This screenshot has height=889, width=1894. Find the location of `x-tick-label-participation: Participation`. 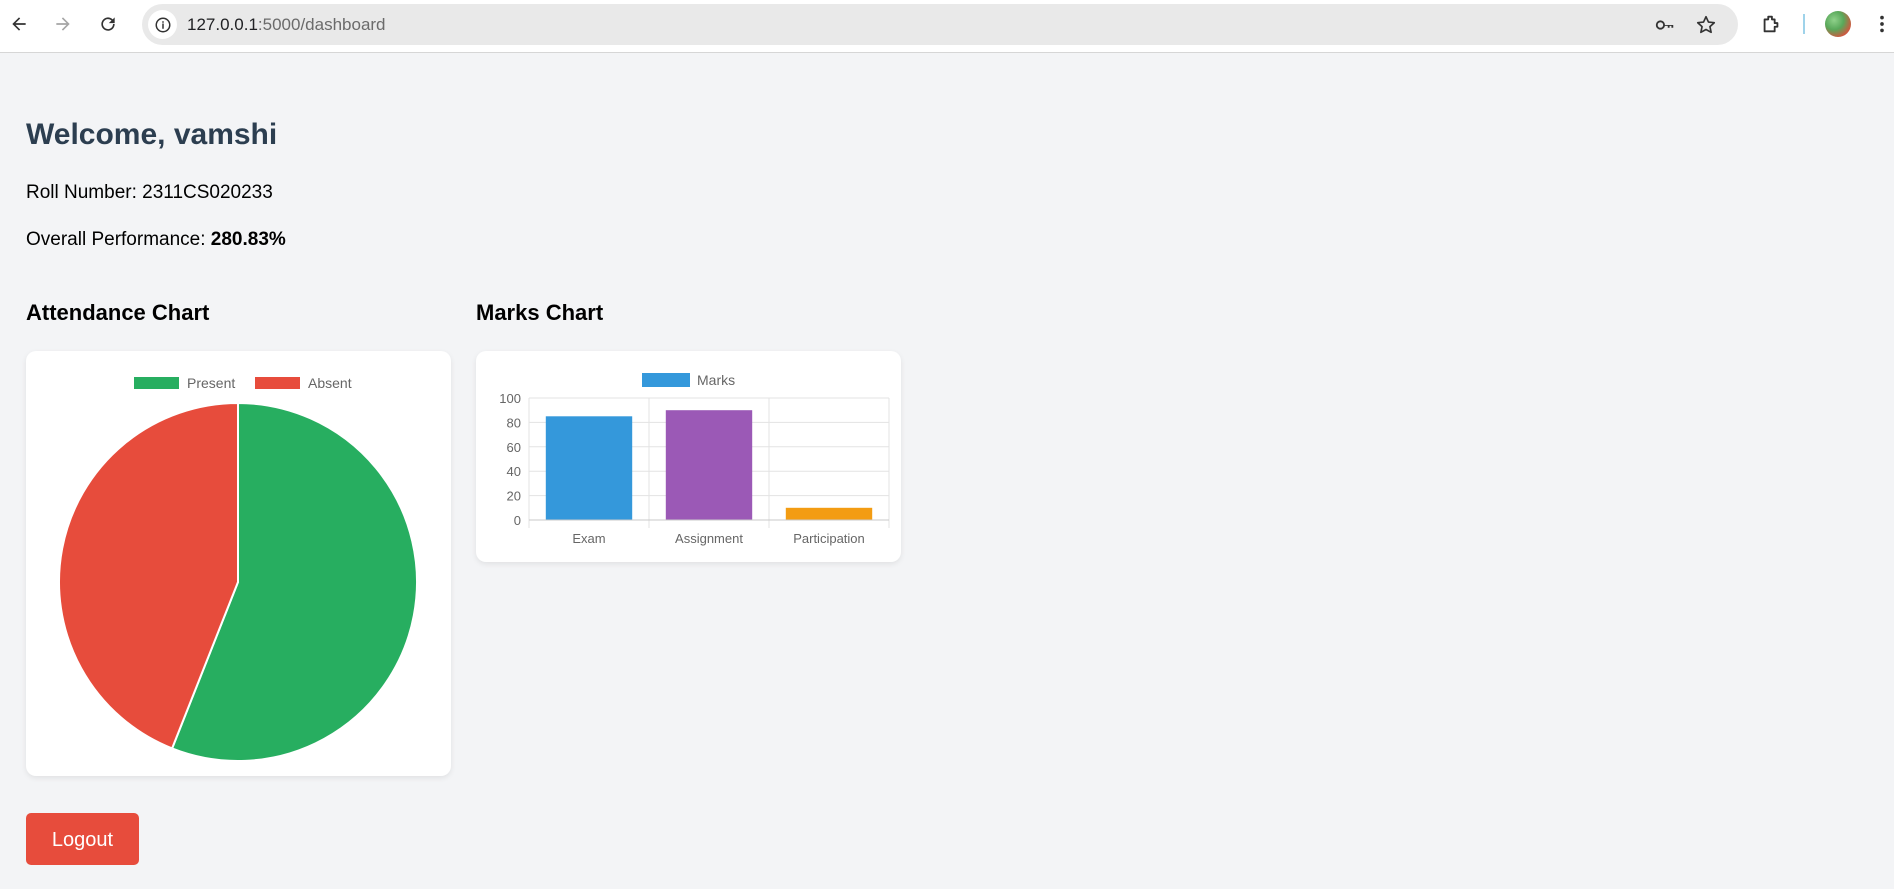

x-tick-label-participation: Participation is located at coordinates (829, 538).